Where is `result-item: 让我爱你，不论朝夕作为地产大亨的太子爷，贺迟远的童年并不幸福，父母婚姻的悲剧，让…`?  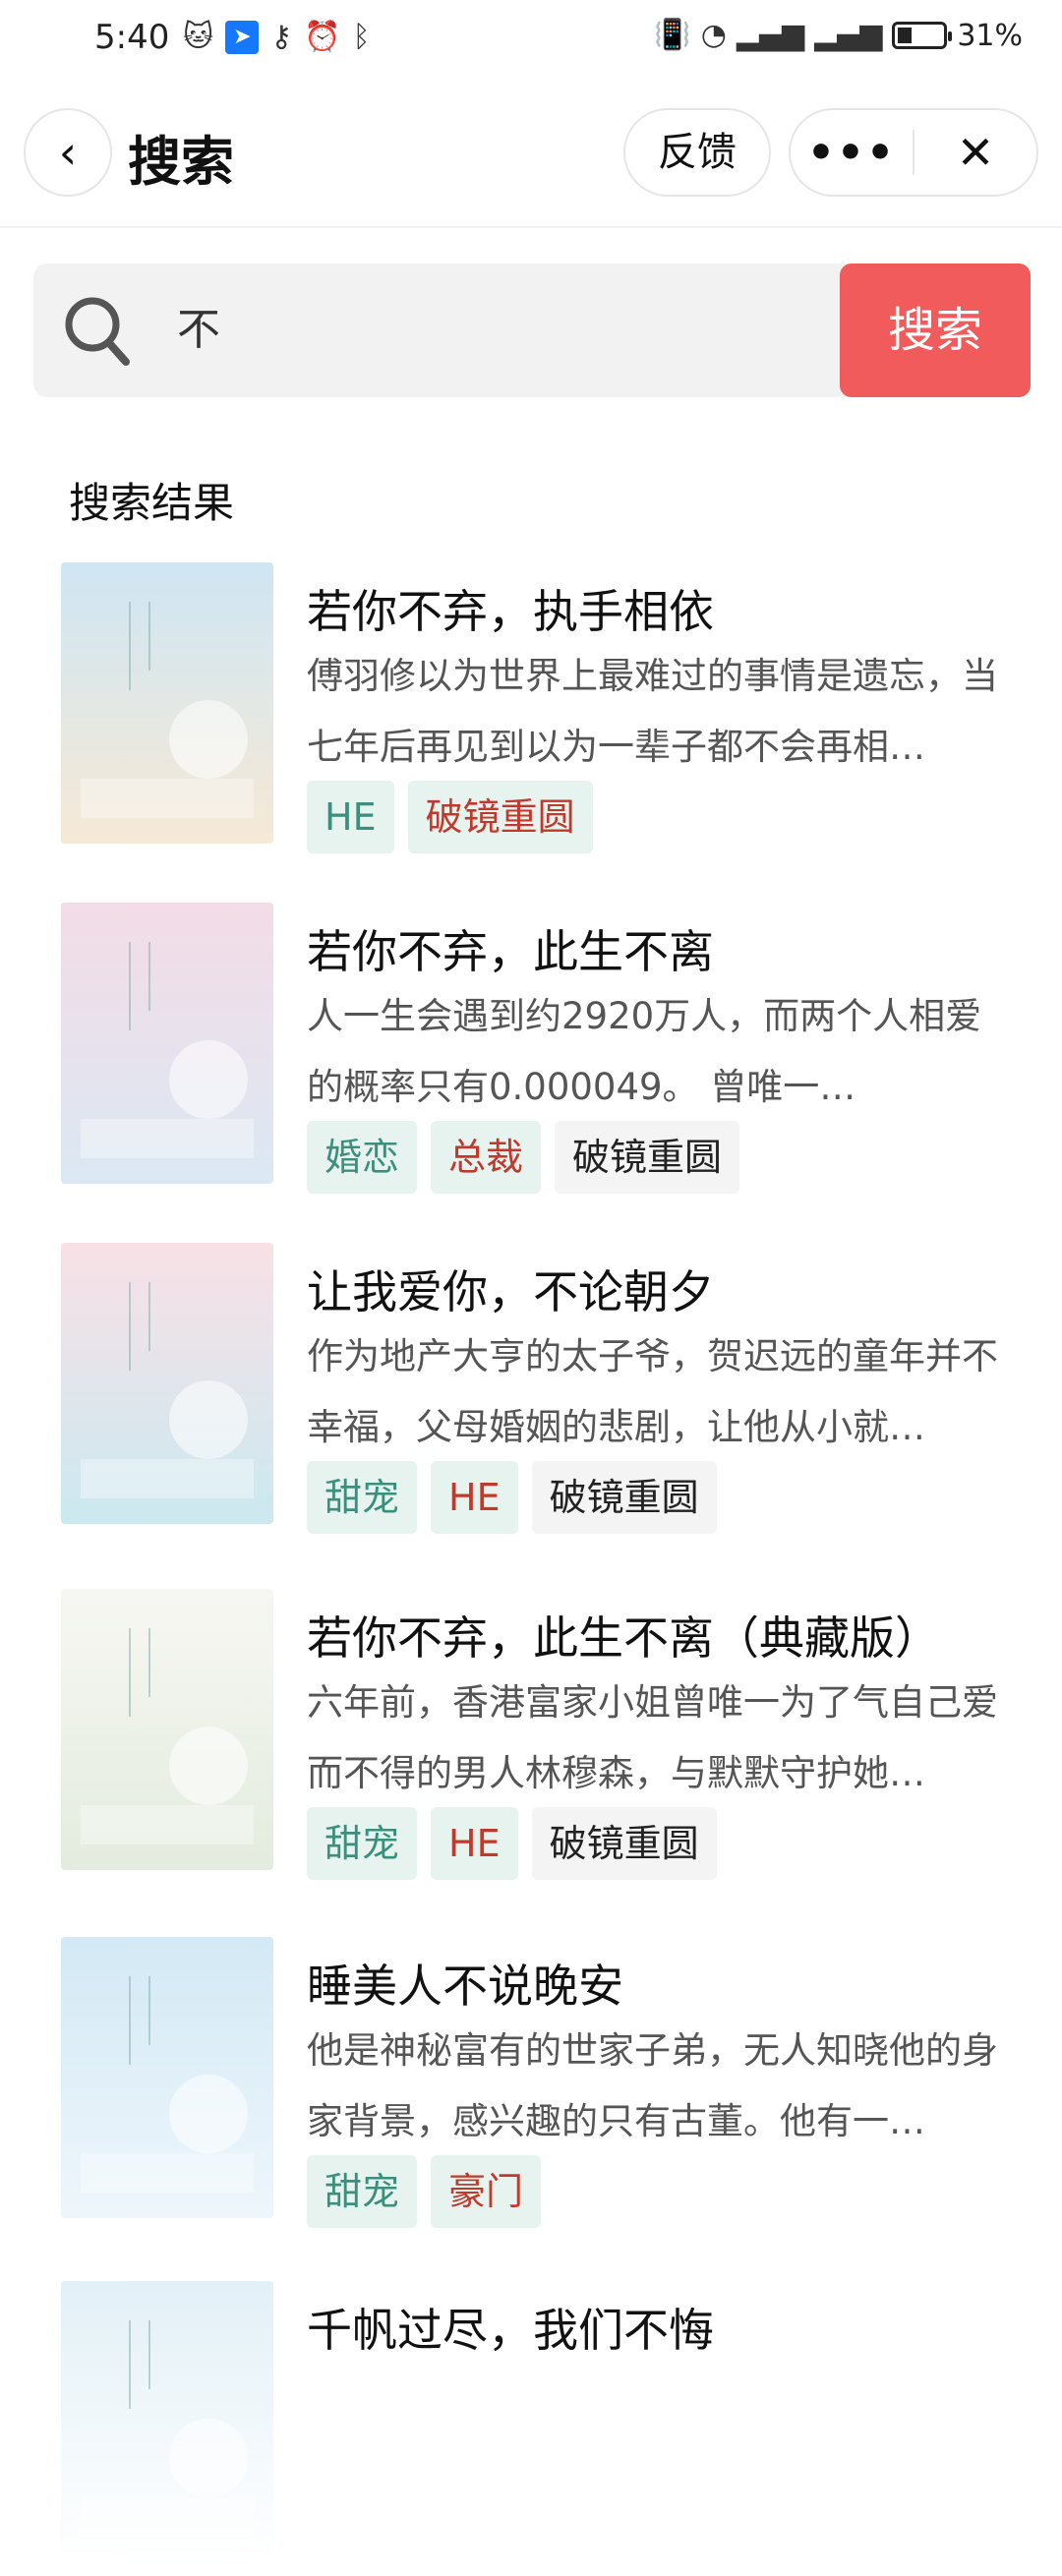
result-item: 让我爱你，不论朝夕作为地产大亨的太子爷，贺迟远的童年并不幸福，父母婚姻的悲剧，让… is located at coordinates (541, 1390).